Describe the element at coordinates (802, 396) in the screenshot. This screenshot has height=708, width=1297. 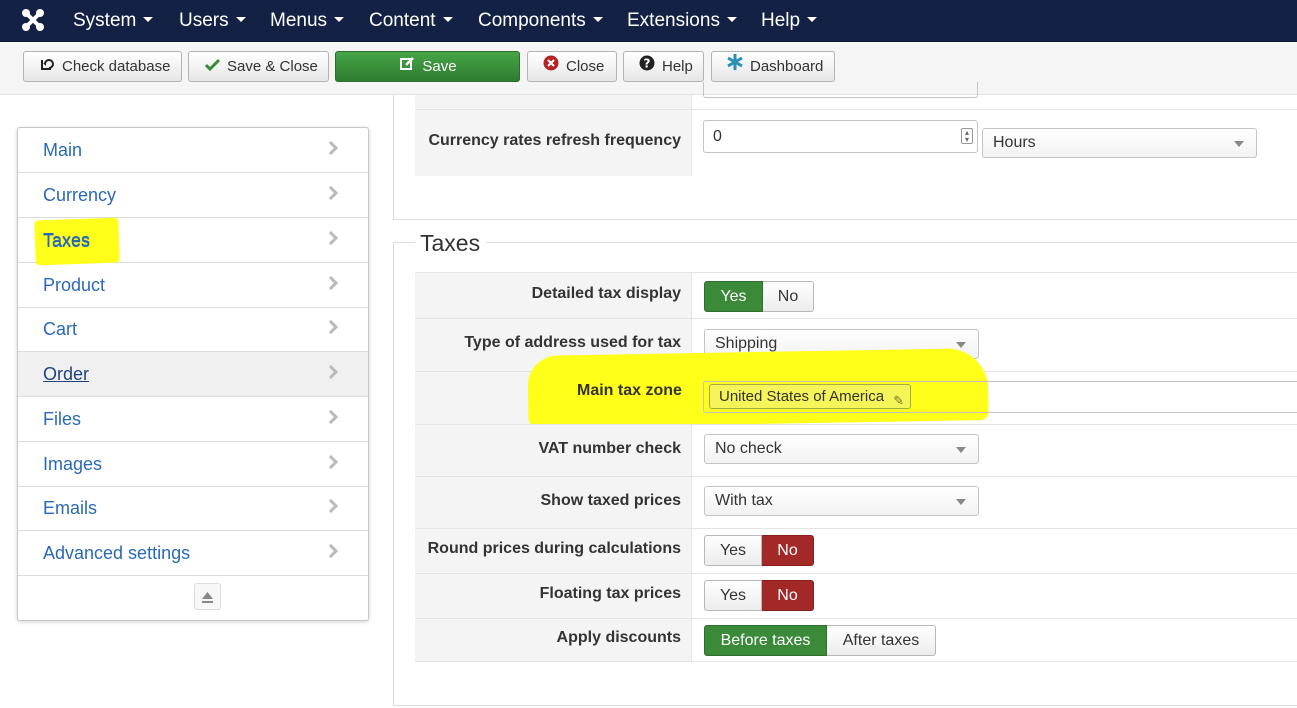
I see `main-tax-zone-tag-text: United States of America` at that location.